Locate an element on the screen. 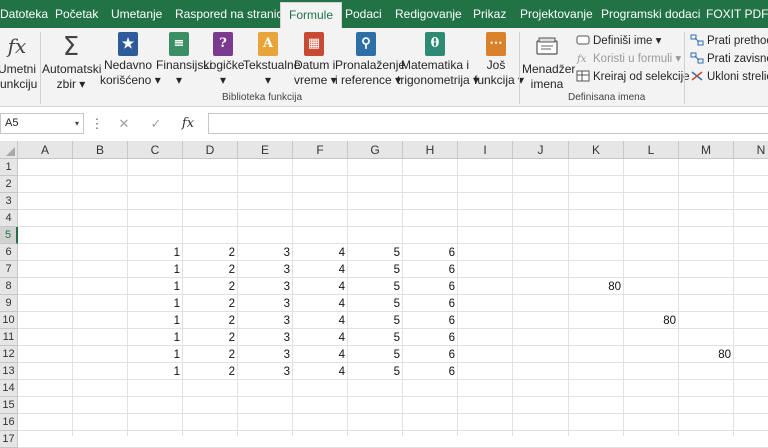 This screenshot has height=448, width=768. row-header-11: 11 is located at coordinates (9, 337).